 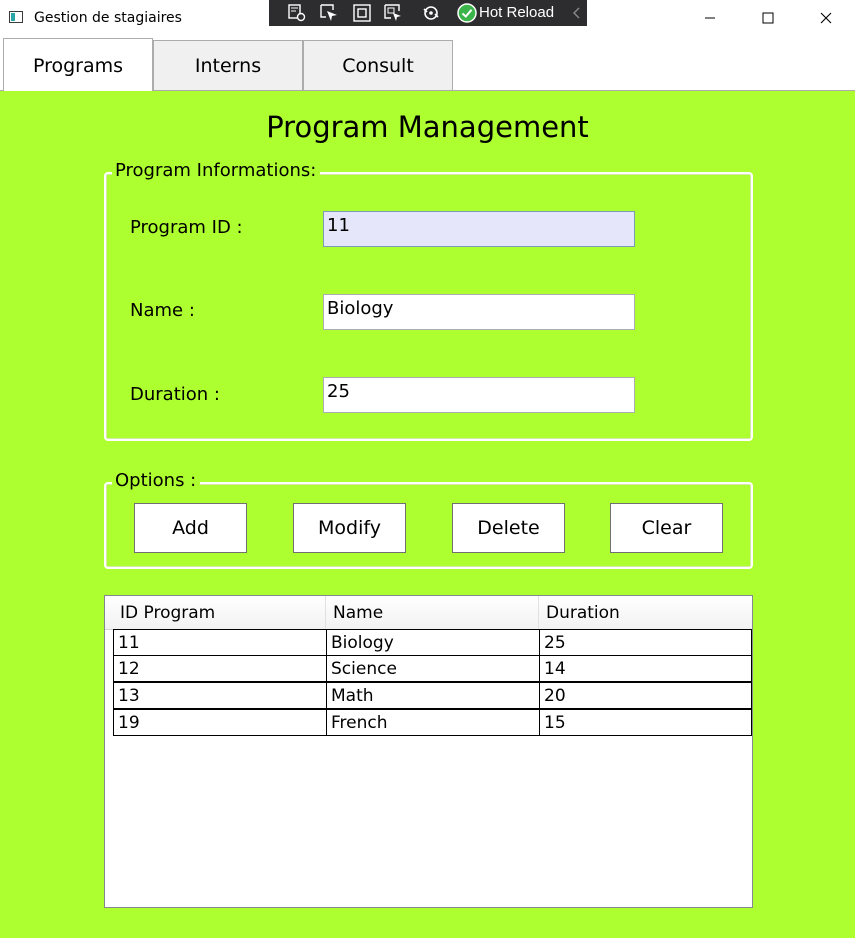 What do you see at coordinates (108, 18) in the screenshot?
I see `window-title: Gestion de stagiaires` at bounding box center [108, 18].